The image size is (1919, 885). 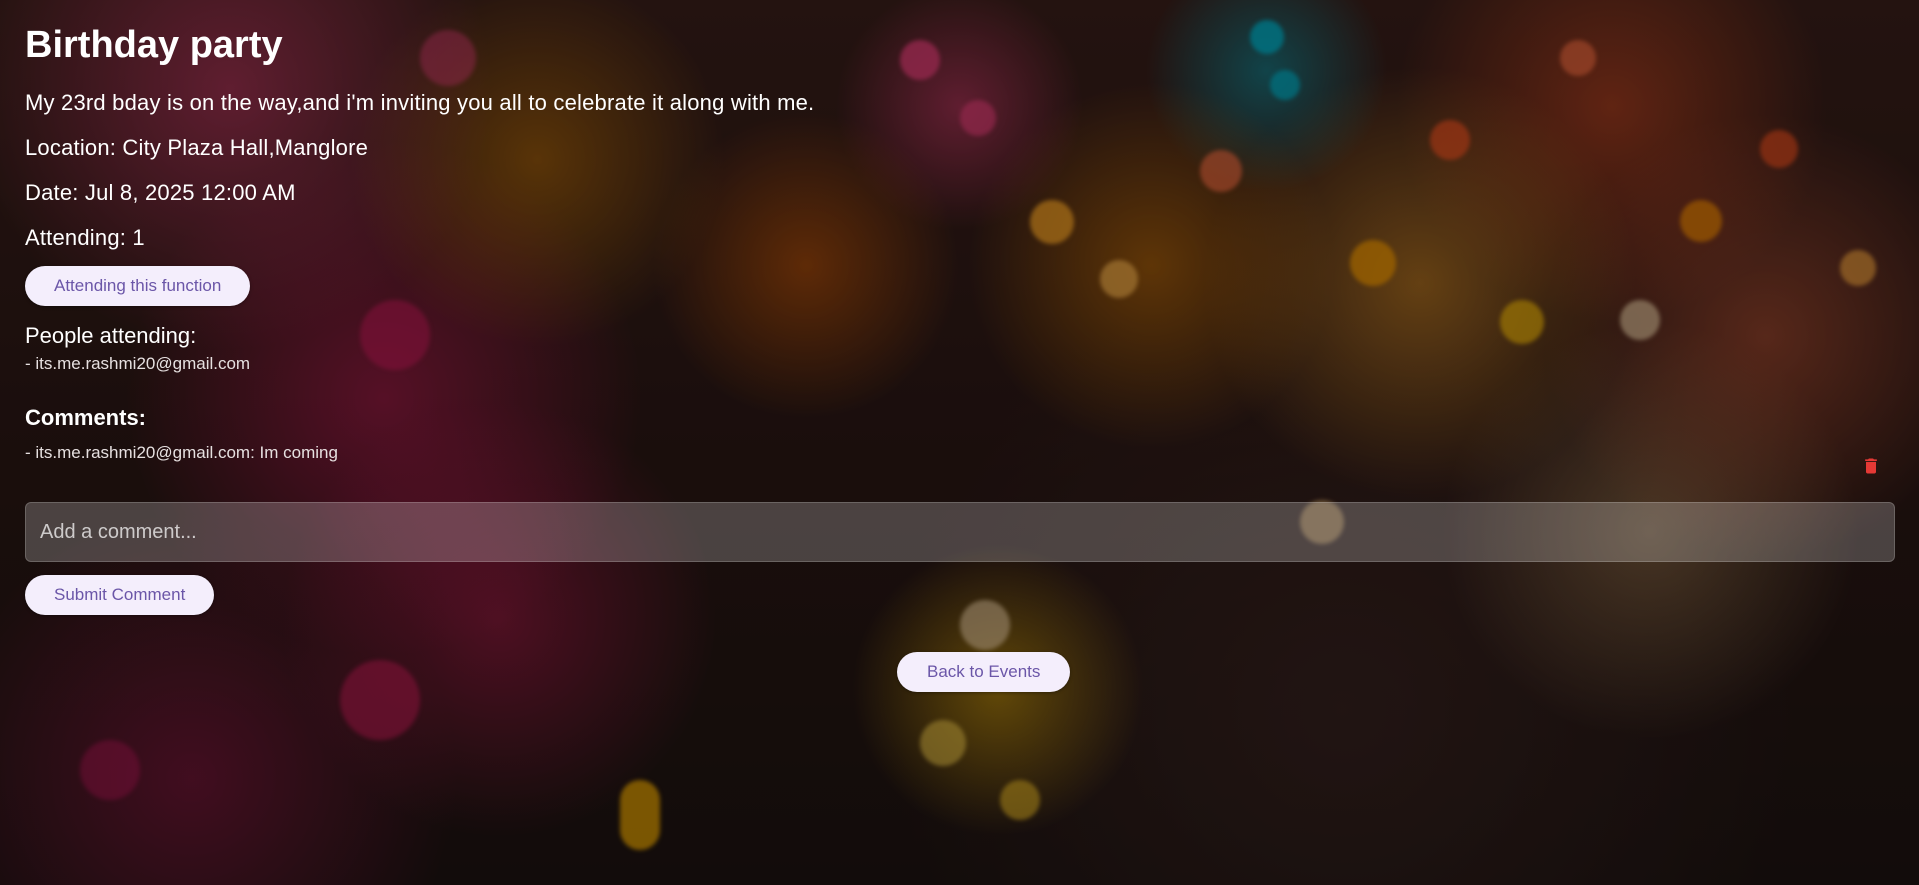 I want to click on attend-button: Attending this function, so click(x=138, y=286).